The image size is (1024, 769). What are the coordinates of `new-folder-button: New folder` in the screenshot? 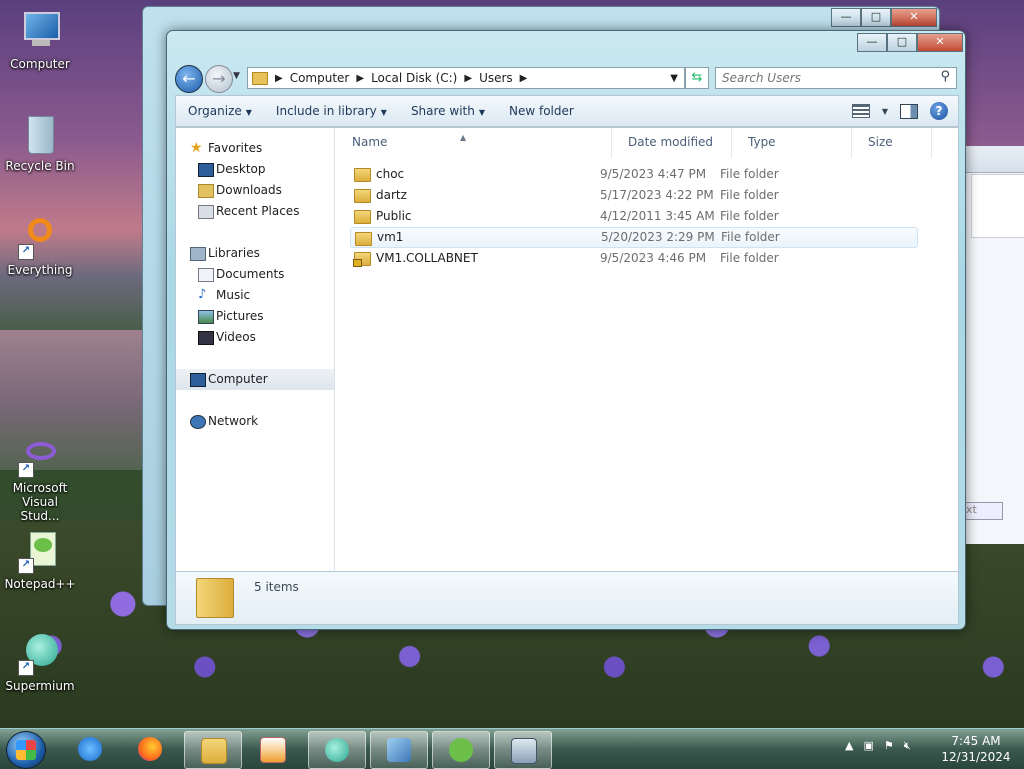 It's located at (541, 111).